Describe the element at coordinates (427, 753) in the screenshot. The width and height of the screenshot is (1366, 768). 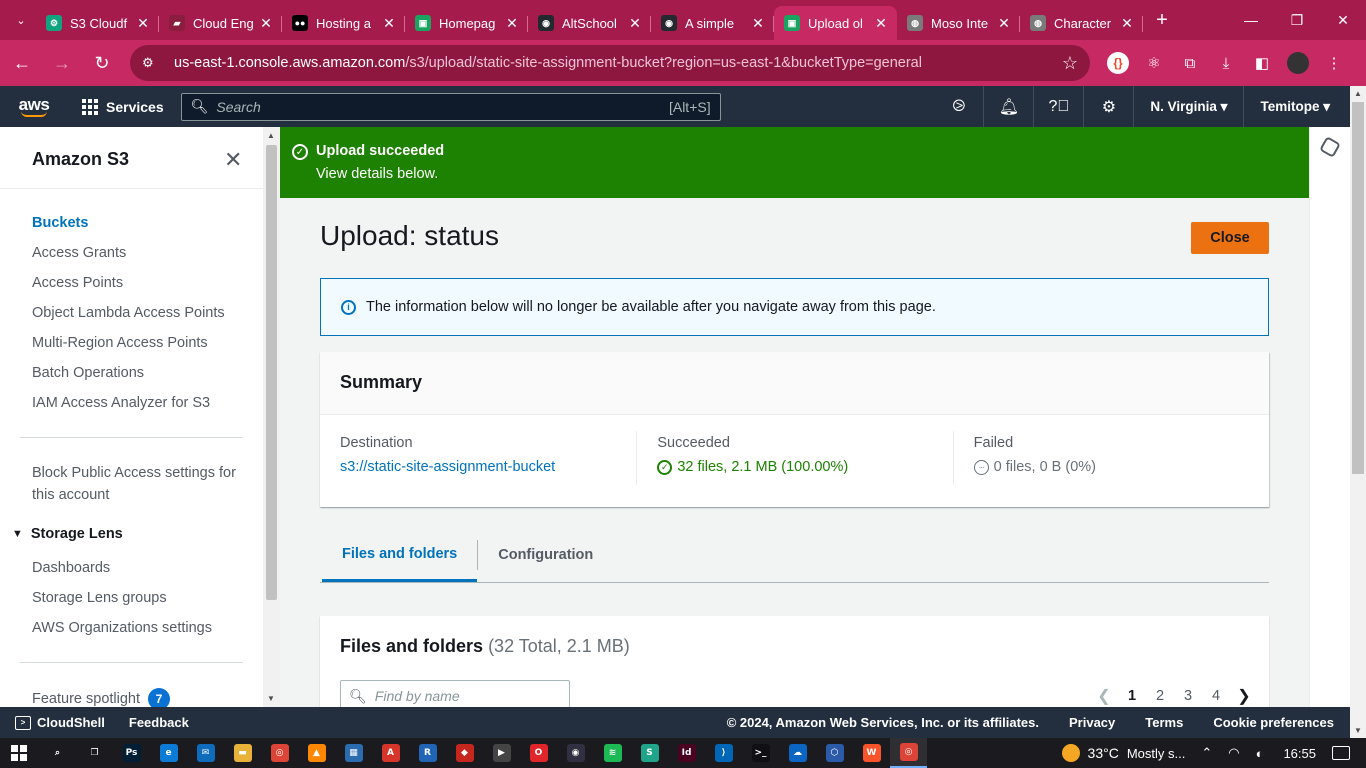
I see `r-app: R` at that location.